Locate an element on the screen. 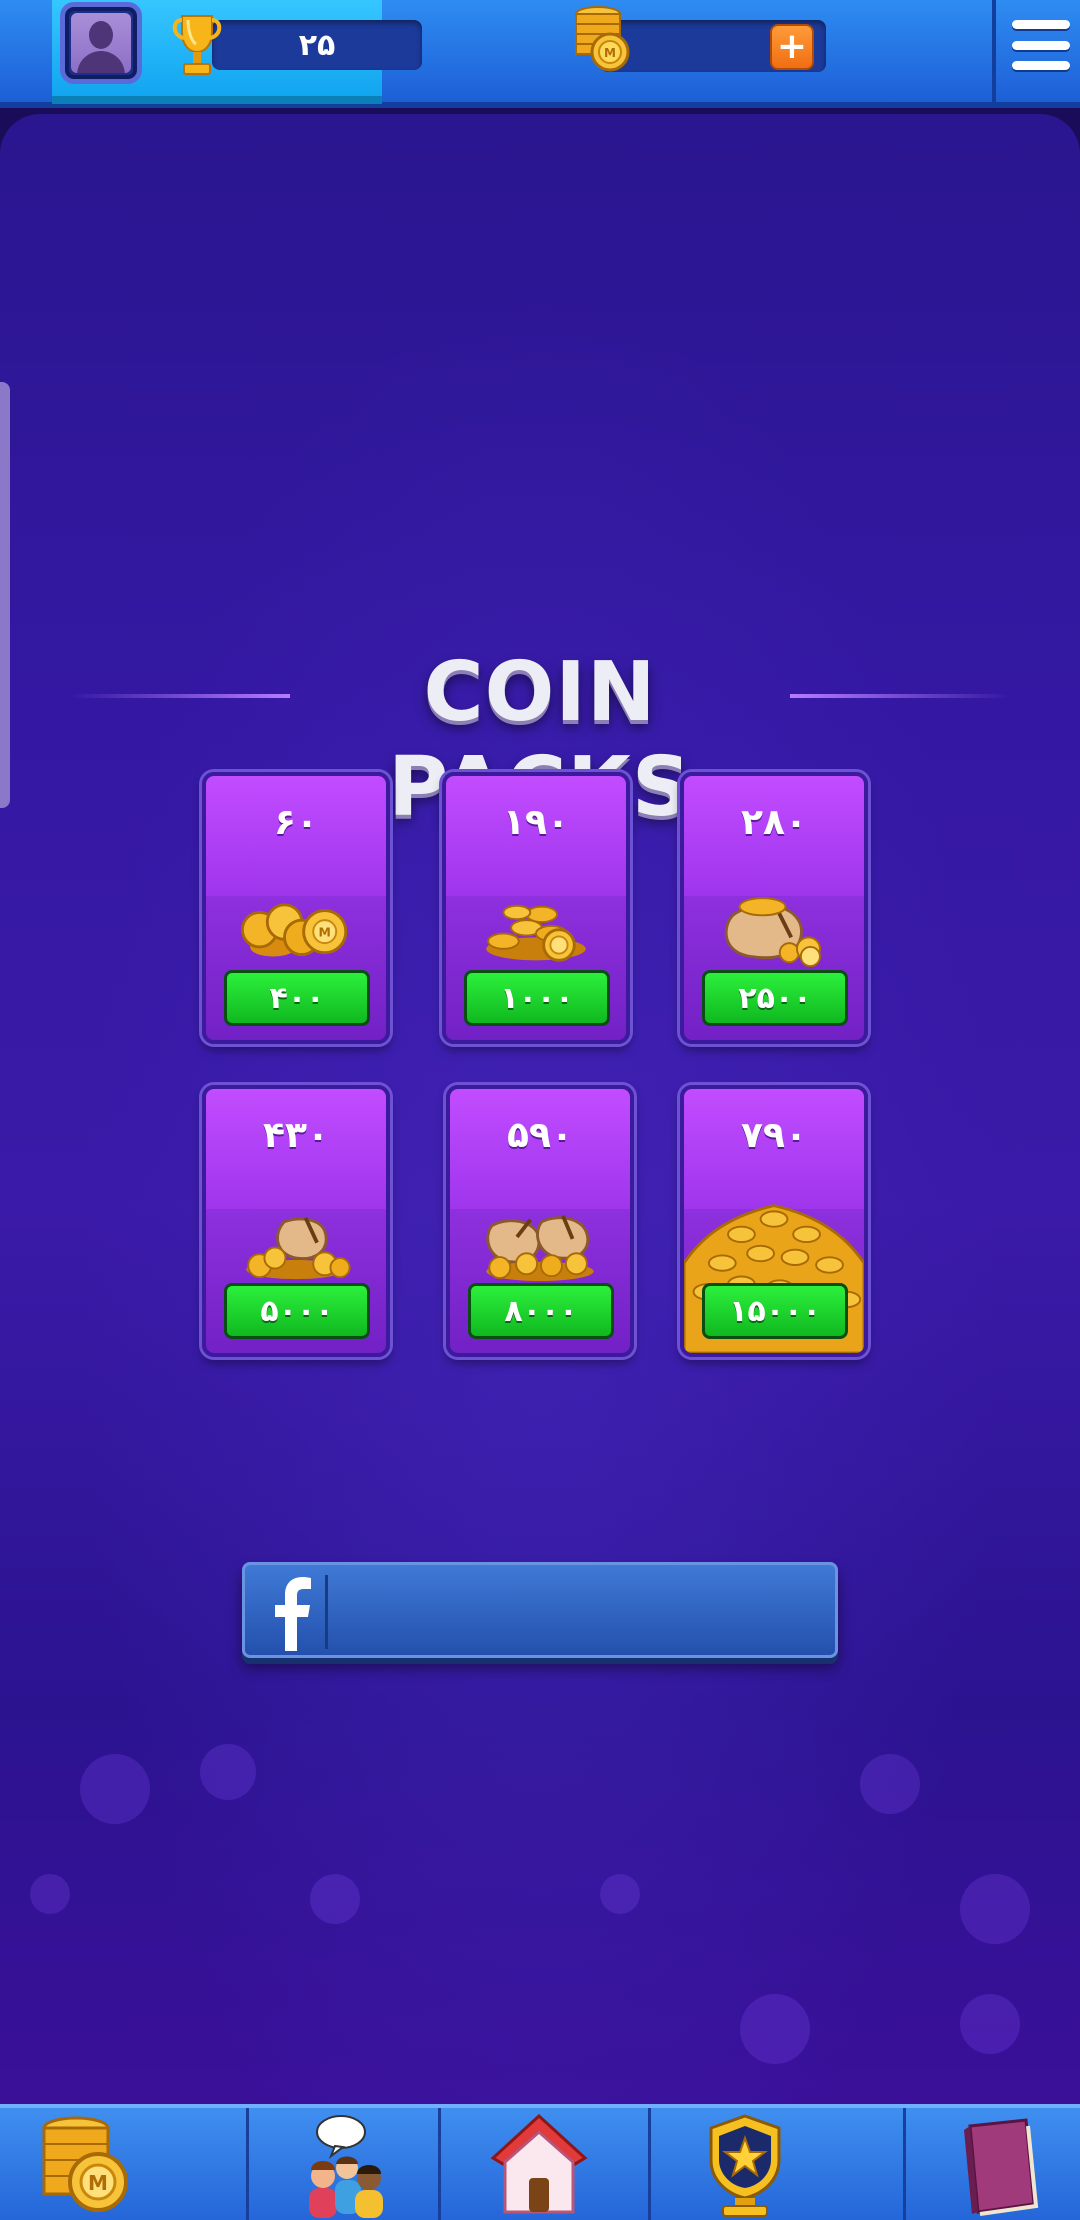  buy-button: ۱۵۰۰۰ is located at coordinates (775, 1311).